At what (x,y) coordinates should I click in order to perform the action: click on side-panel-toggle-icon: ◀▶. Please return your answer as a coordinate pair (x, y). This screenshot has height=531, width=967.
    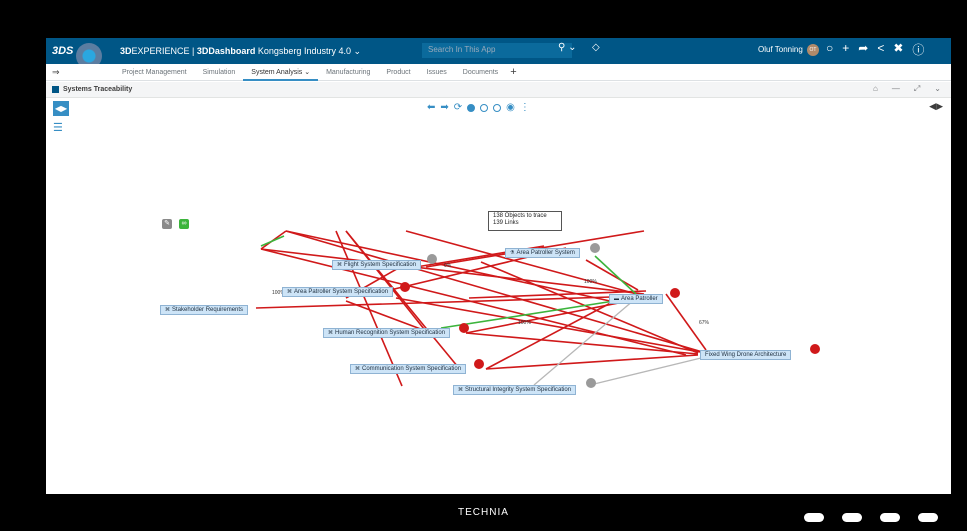
    Looking at the image, I should click on (936, 106).